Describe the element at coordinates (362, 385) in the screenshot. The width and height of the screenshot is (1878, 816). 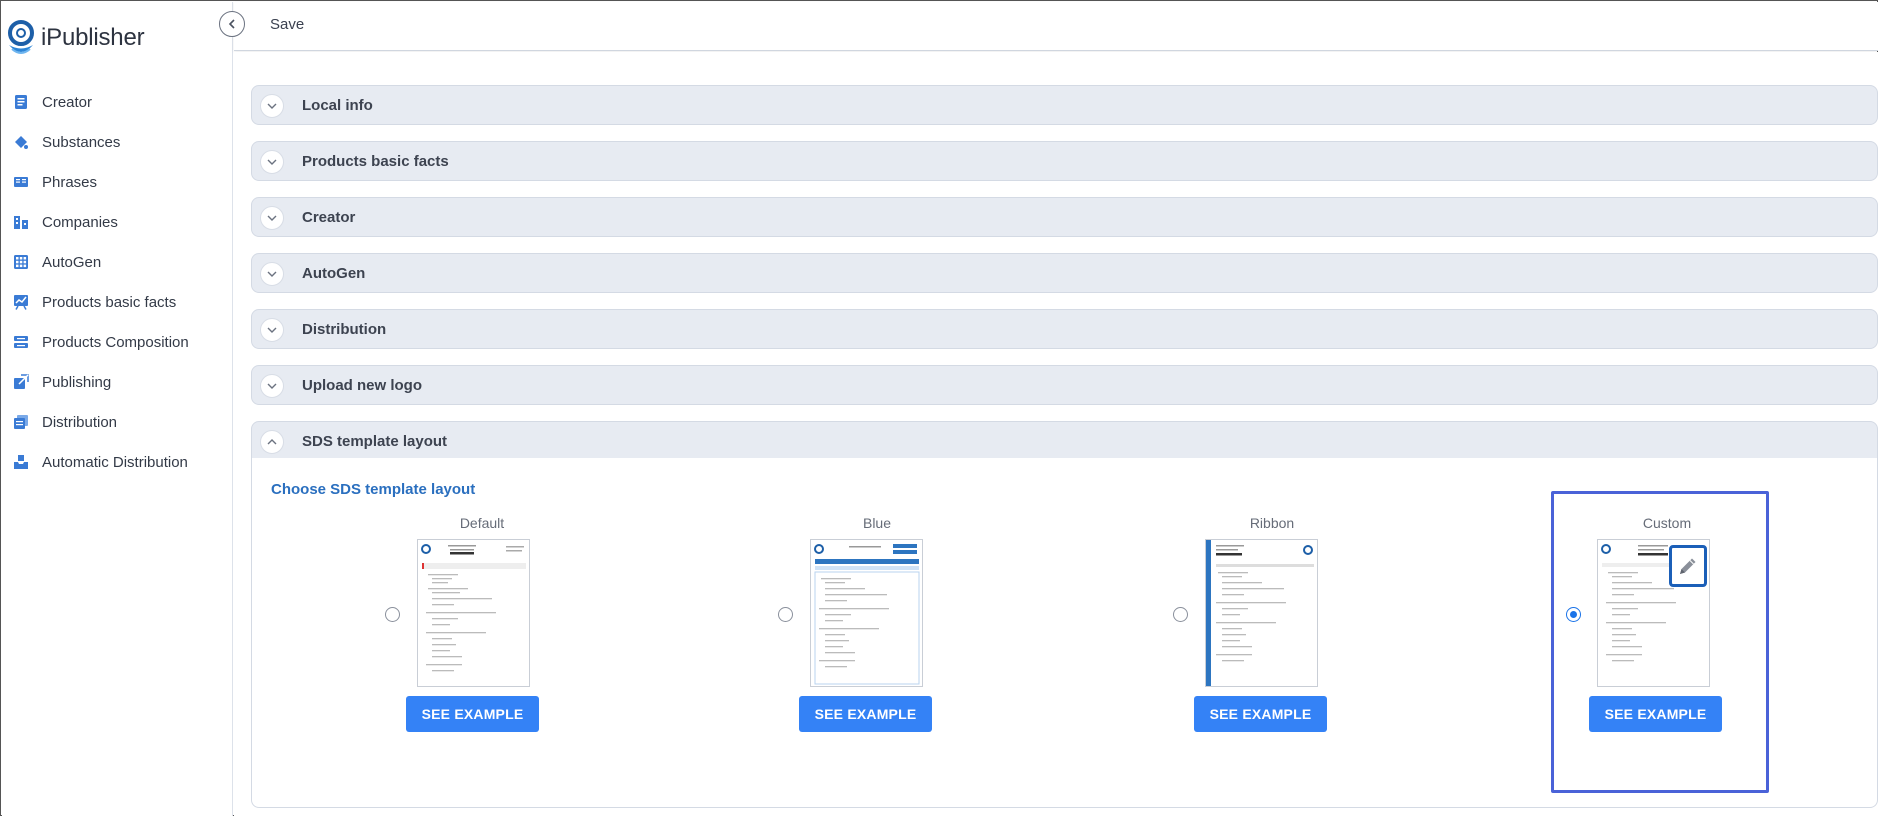
I see `panel-title: Upload new logo` at that location.